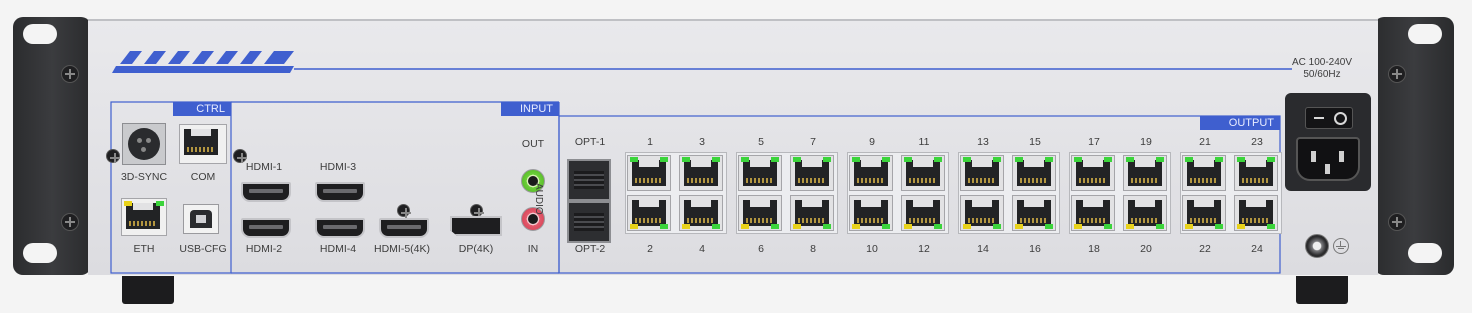  Describe the element at coordinates (1146, 142) in the screenshot. I see `output-port-label: 19` at that location.